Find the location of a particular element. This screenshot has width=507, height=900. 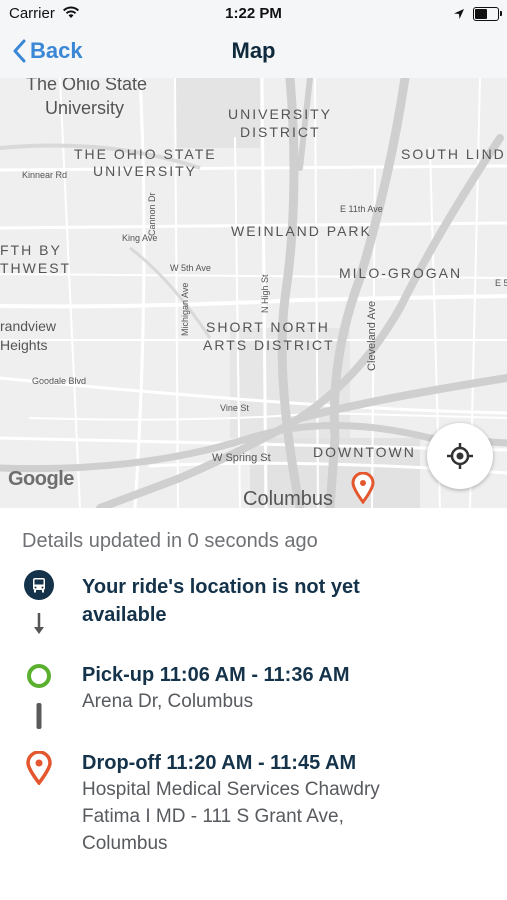

recenter-location-button is located at coordinates (460, 456).